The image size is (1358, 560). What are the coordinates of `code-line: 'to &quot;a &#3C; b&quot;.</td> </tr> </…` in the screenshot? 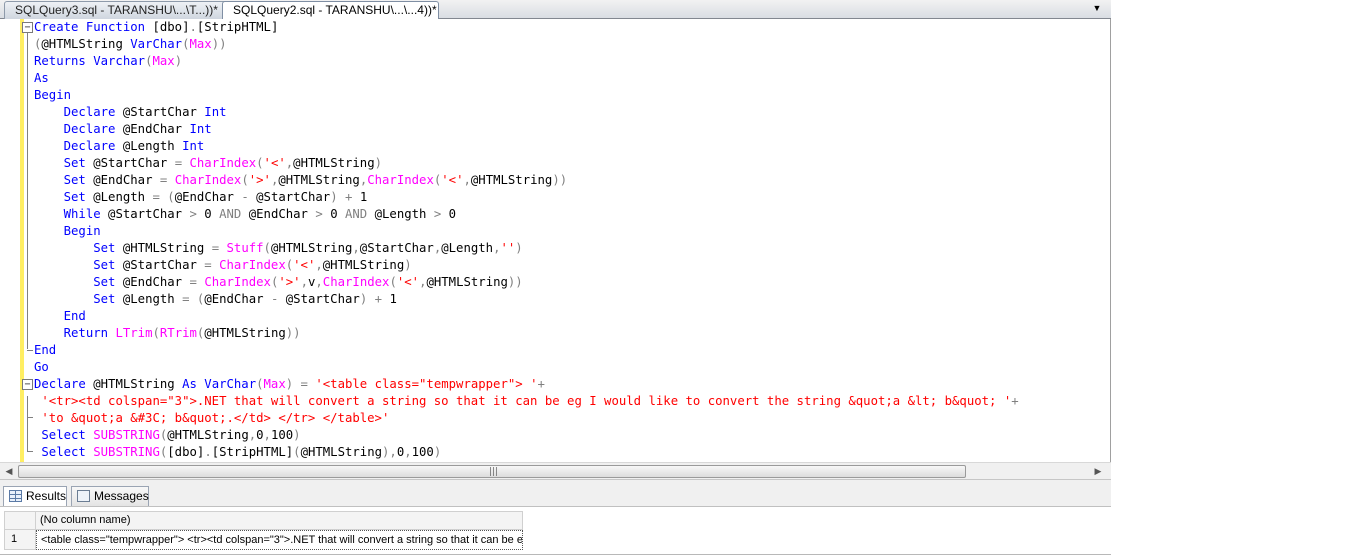 It's located at (572, 418).